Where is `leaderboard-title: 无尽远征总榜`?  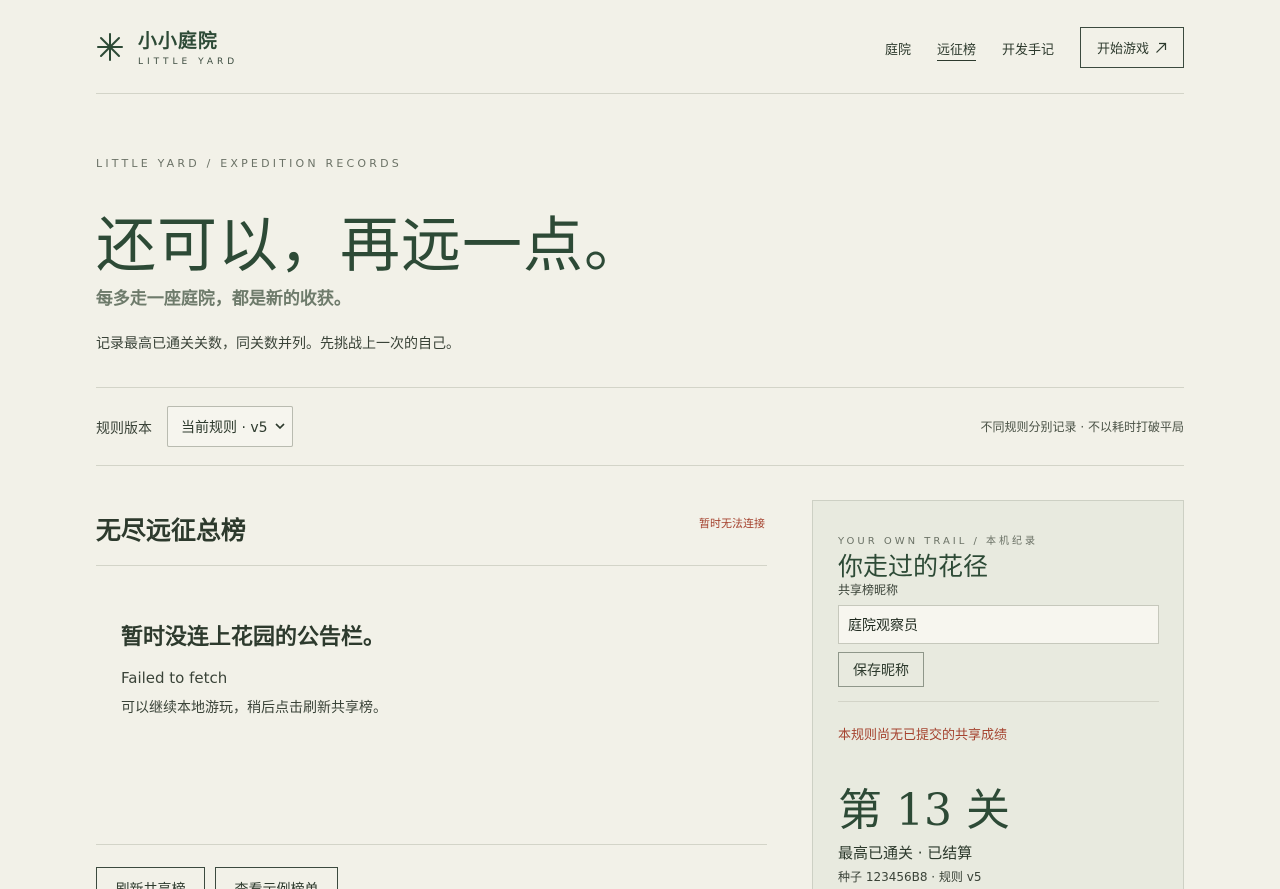 leaderboard-title: 无尽远征总榜 is located at coordinates (171, 530).